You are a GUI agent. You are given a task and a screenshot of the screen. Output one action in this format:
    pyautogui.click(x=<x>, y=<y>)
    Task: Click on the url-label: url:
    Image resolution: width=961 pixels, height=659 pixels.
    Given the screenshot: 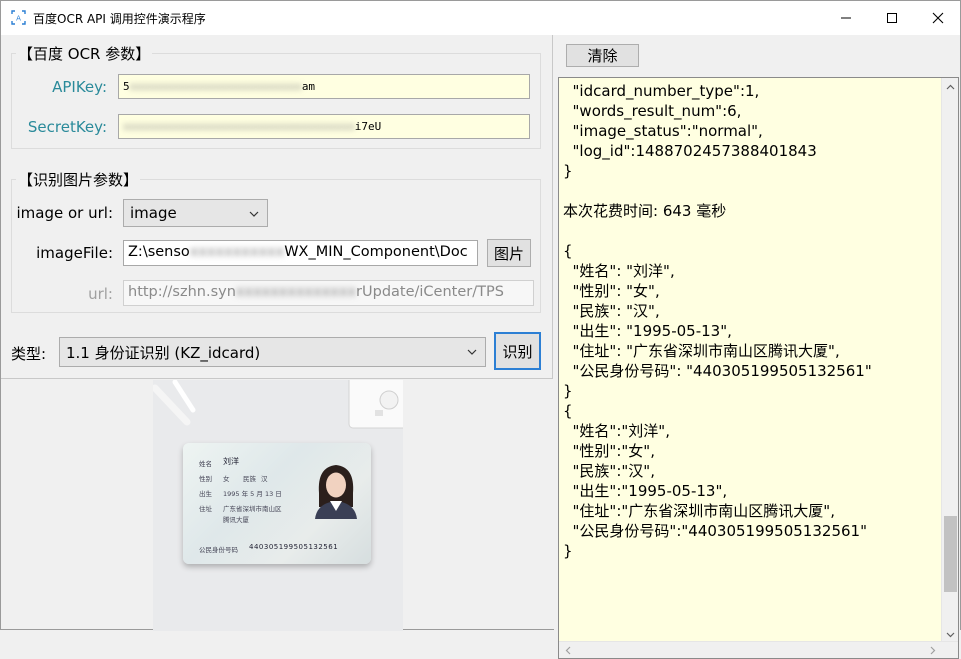 What is the action you would take?
    pyautogui.click(x=100, y=294)
    